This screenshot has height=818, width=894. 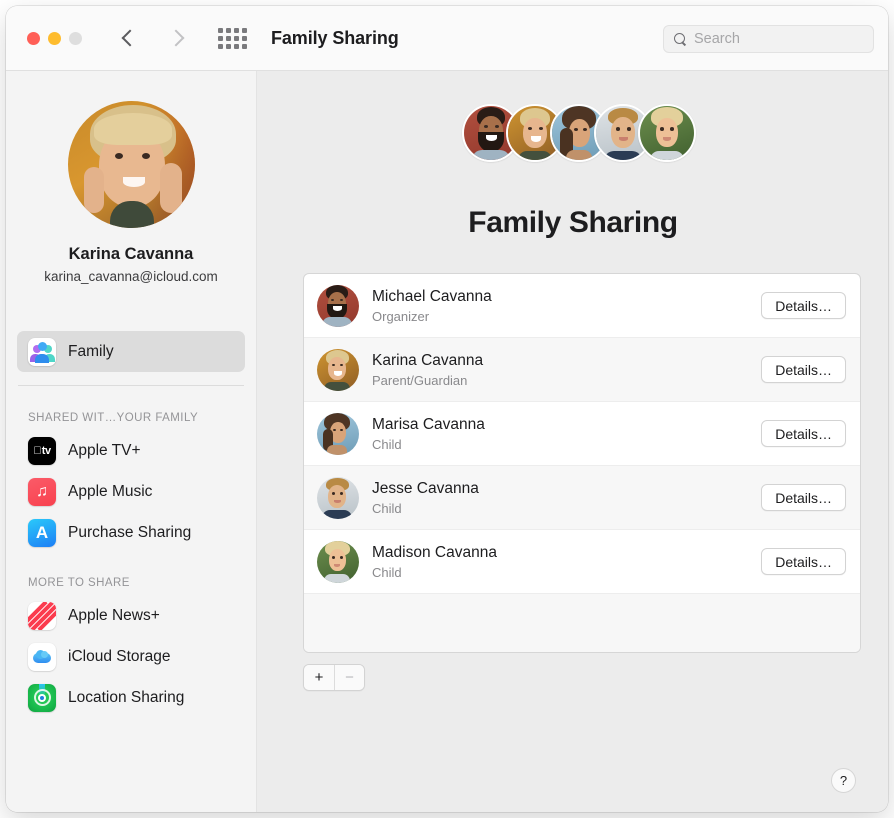 I want to click on add-member-button: +, so click(x=319, y=677).